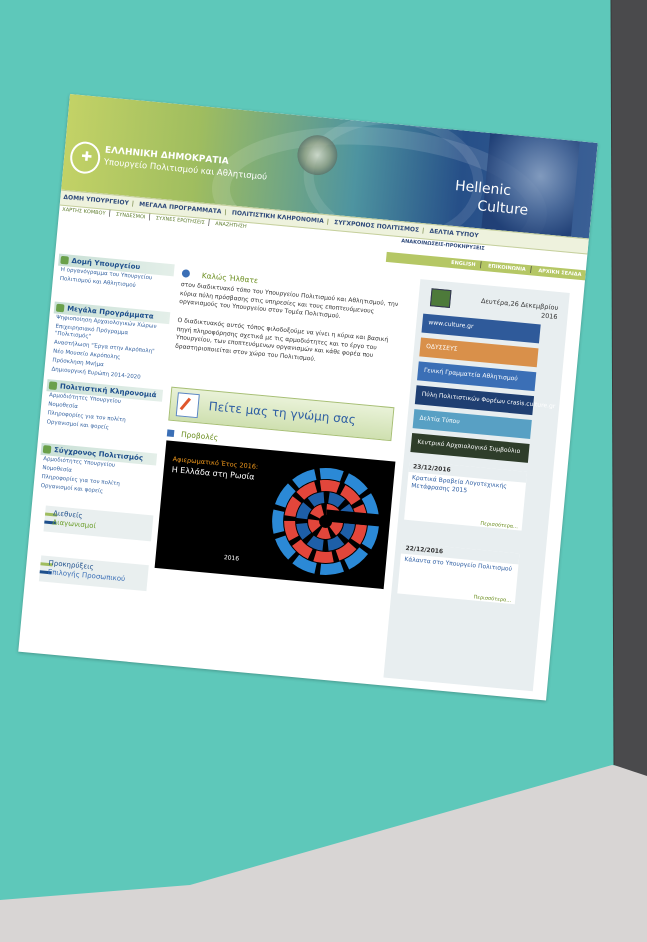  I want to click on lang-english-link: ENGLISH, so click(463, 263).